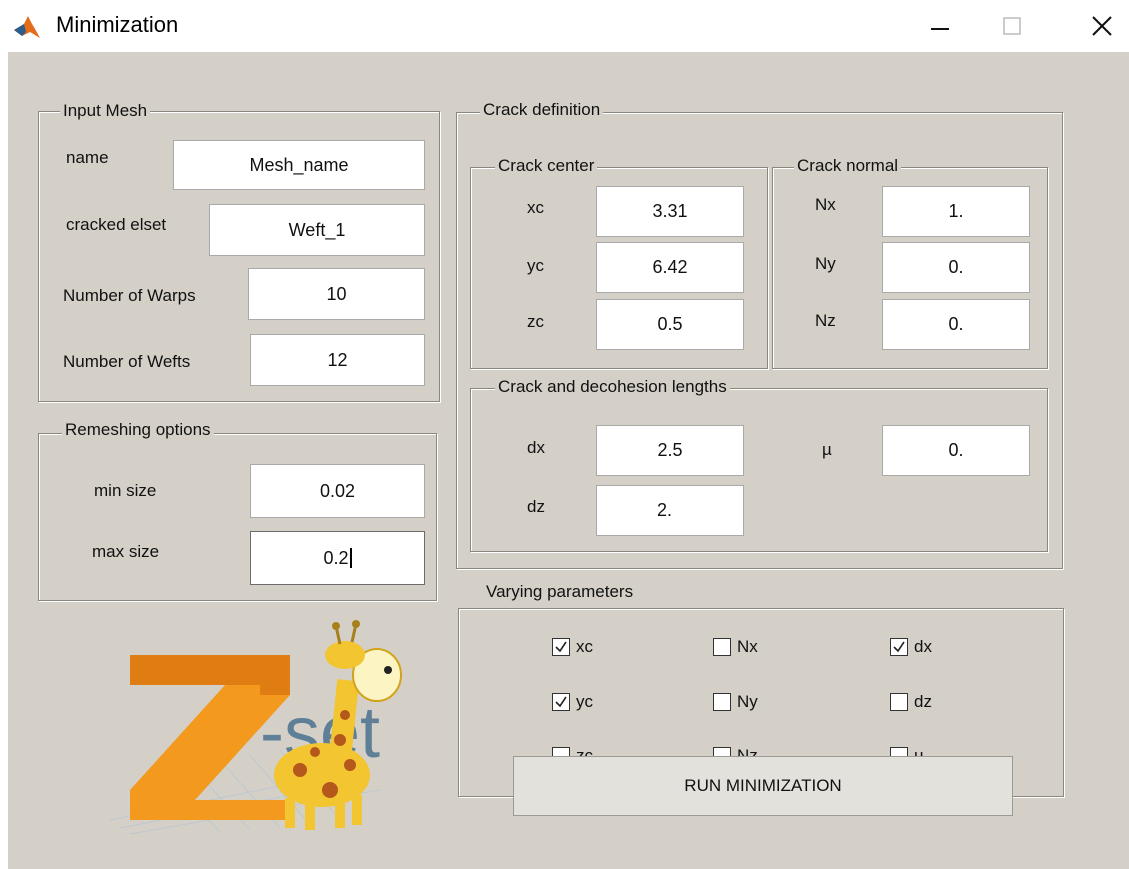 This screenshot has height=869, width=1129. I want to click on mesh-name-field: Mesh_name, so click(299, 165).